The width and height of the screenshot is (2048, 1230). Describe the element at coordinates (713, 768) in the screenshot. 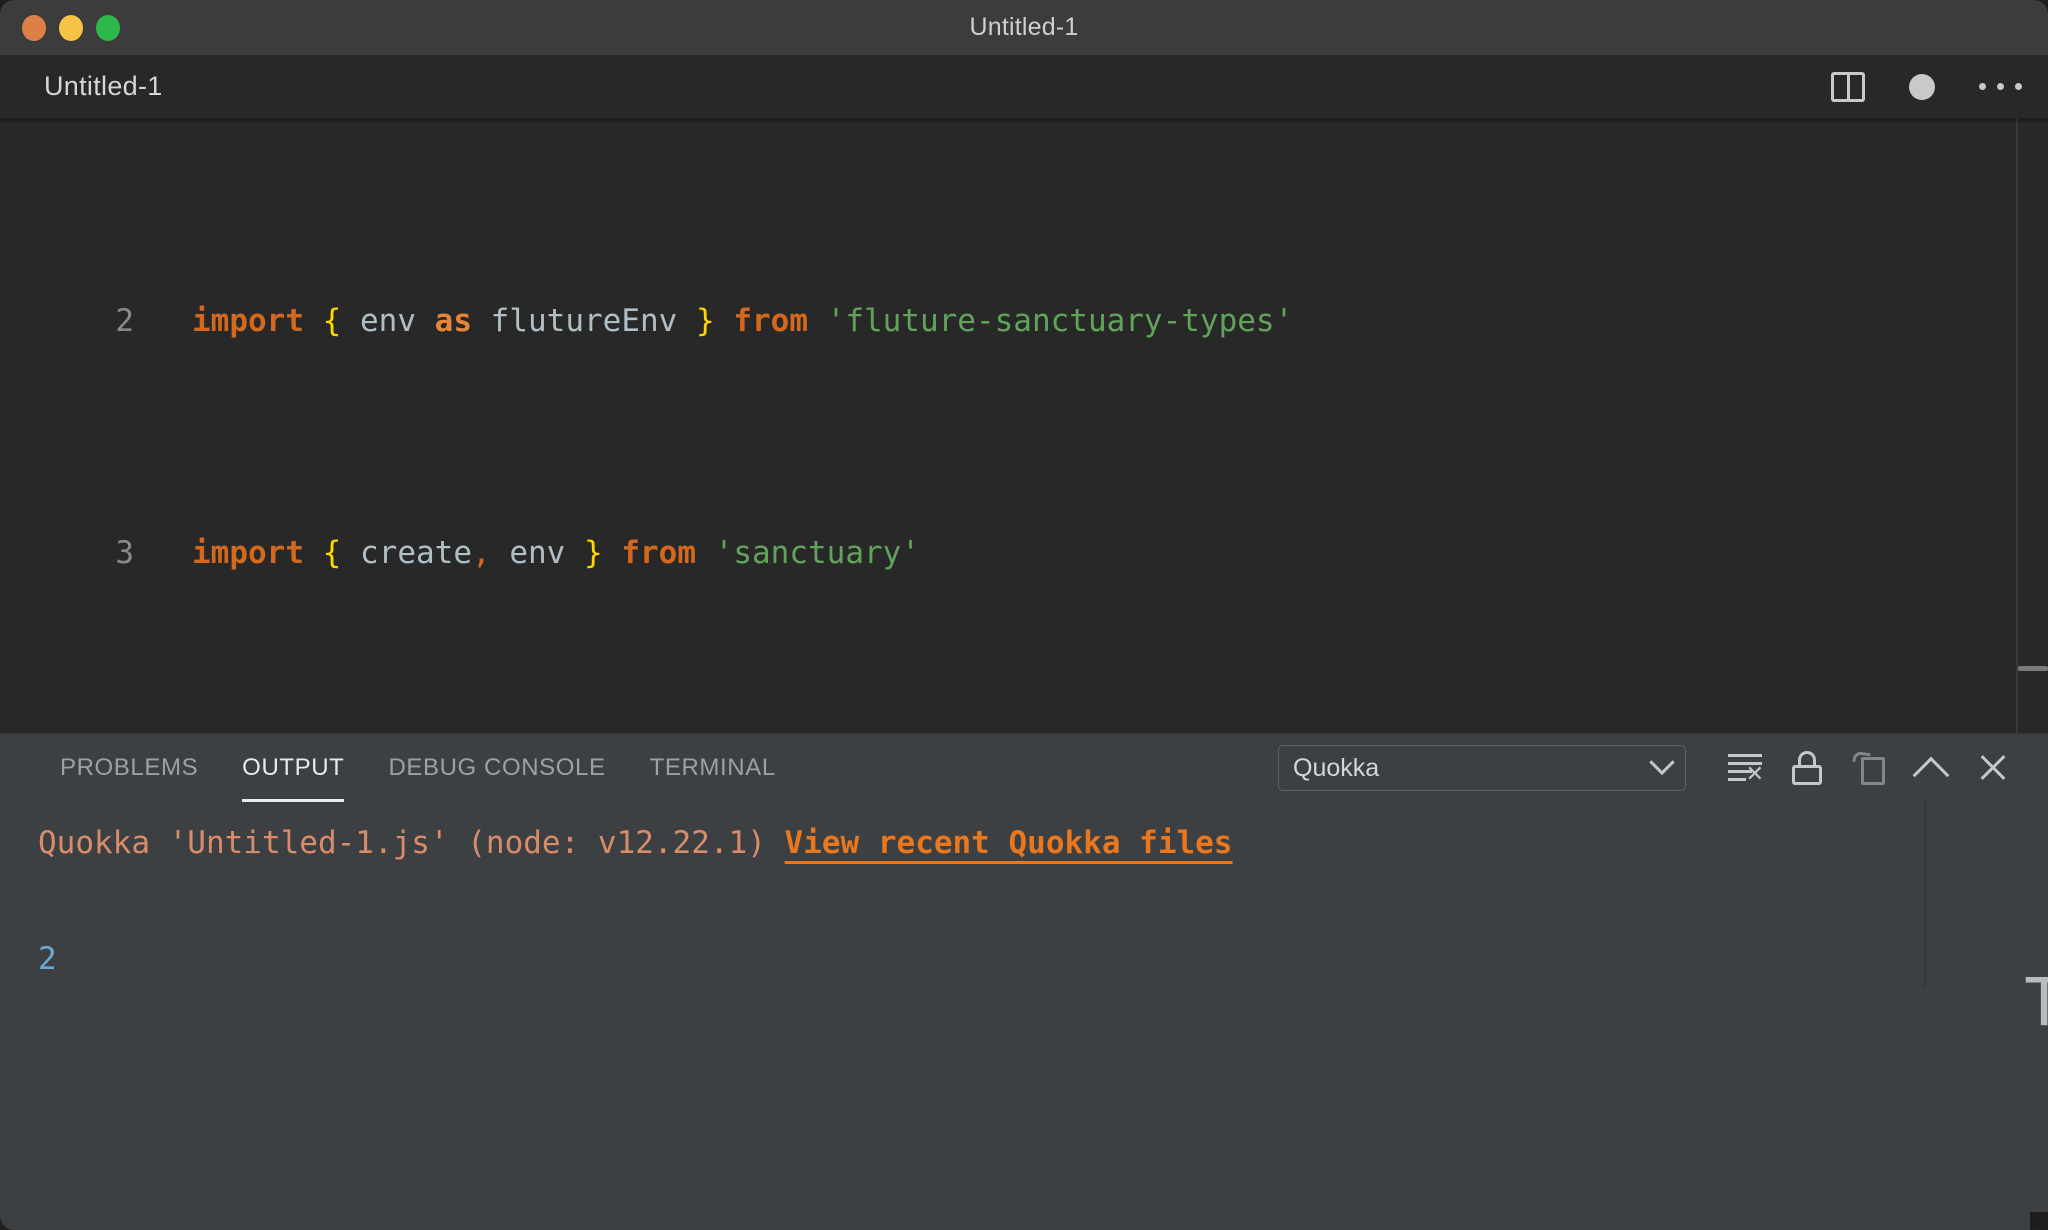

I see `tab-terminal: TERMINAL` at that location.